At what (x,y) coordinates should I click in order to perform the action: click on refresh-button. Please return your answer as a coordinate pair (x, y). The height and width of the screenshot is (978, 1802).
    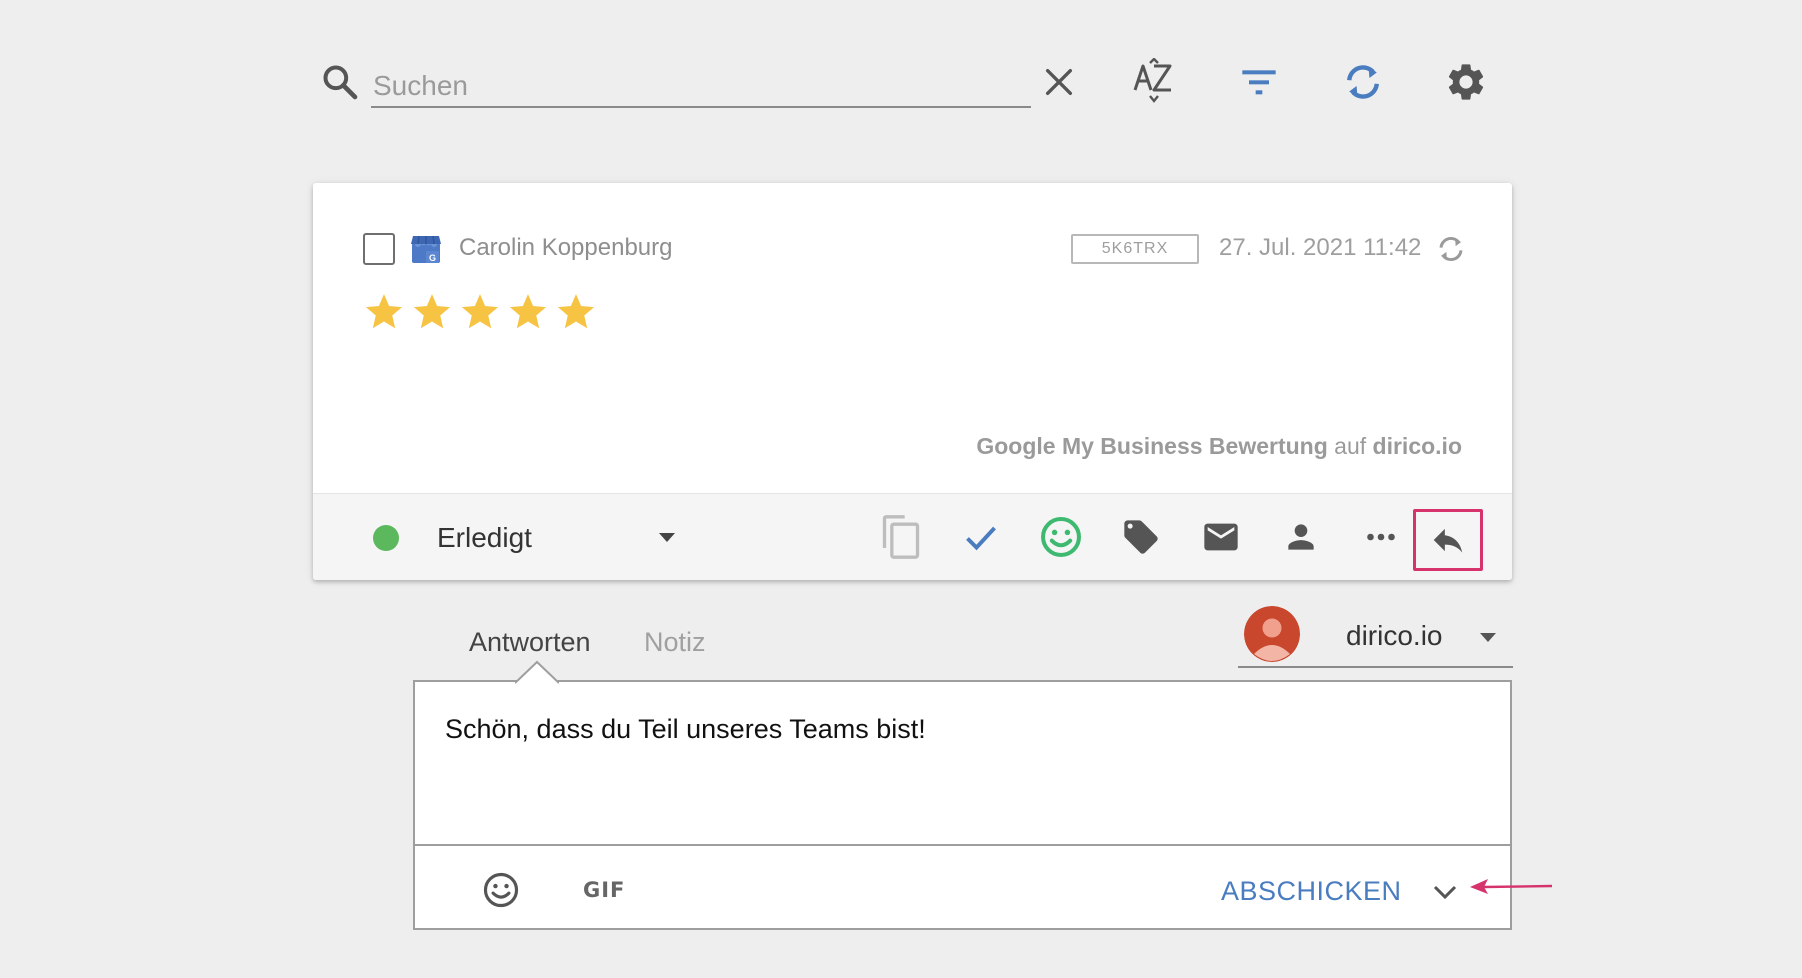
    Looking at the image, I should click on (1363, 82).